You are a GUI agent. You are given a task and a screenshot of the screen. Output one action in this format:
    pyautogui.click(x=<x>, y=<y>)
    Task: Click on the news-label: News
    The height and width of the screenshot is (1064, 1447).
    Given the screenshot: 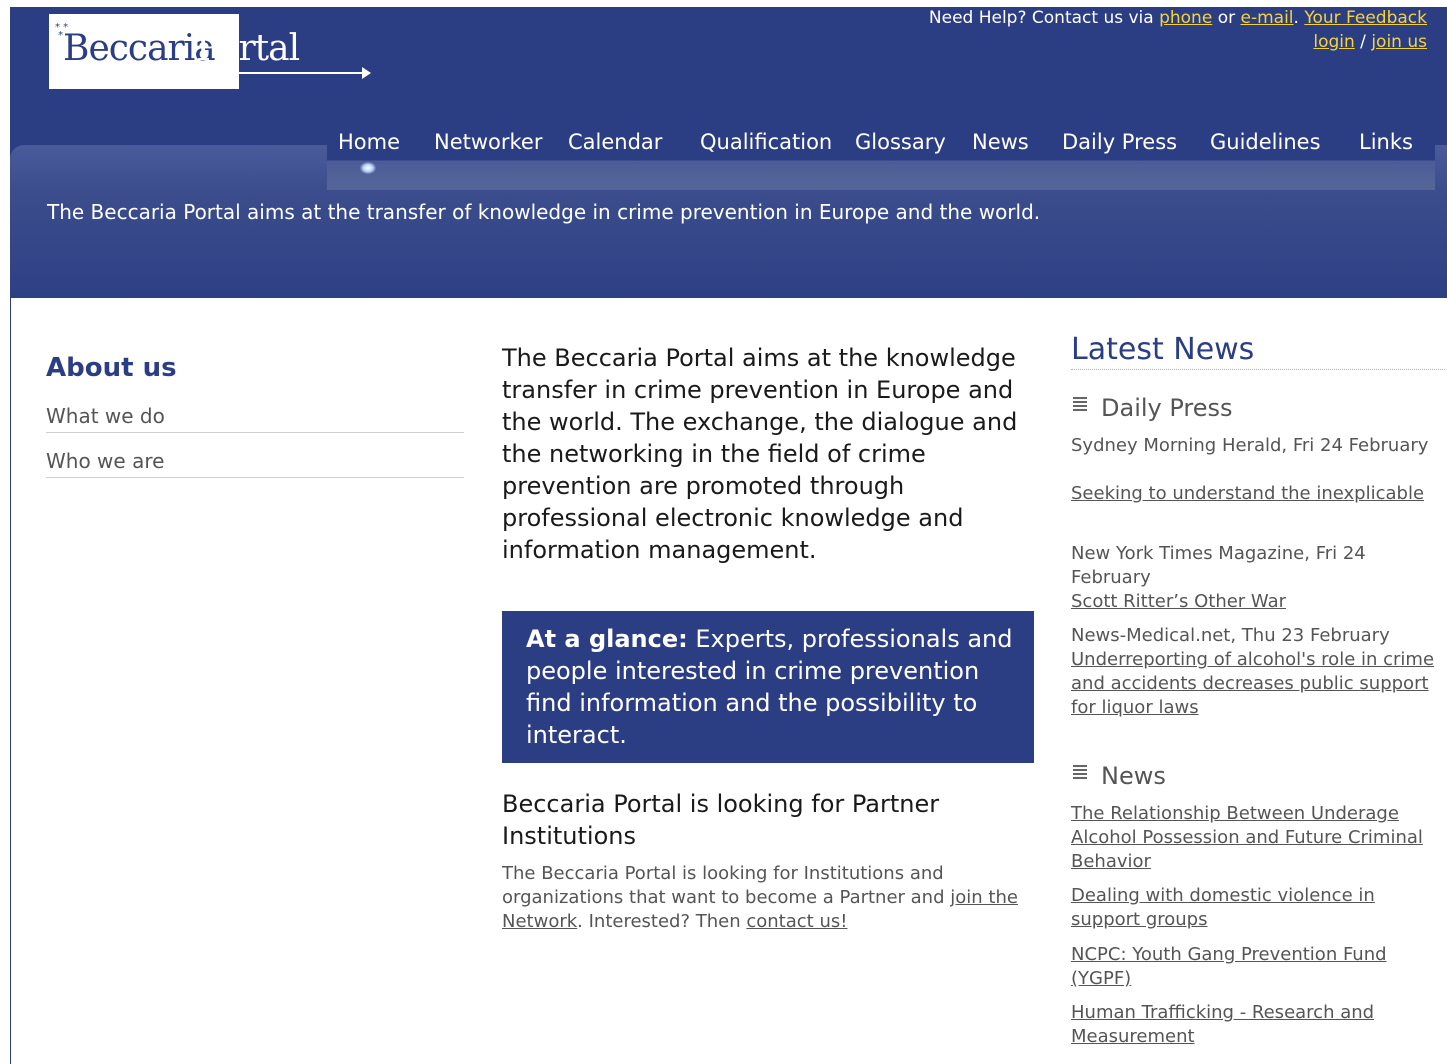 What is the action you would take?
    pyautogui.click(x=1133, y=776)
    